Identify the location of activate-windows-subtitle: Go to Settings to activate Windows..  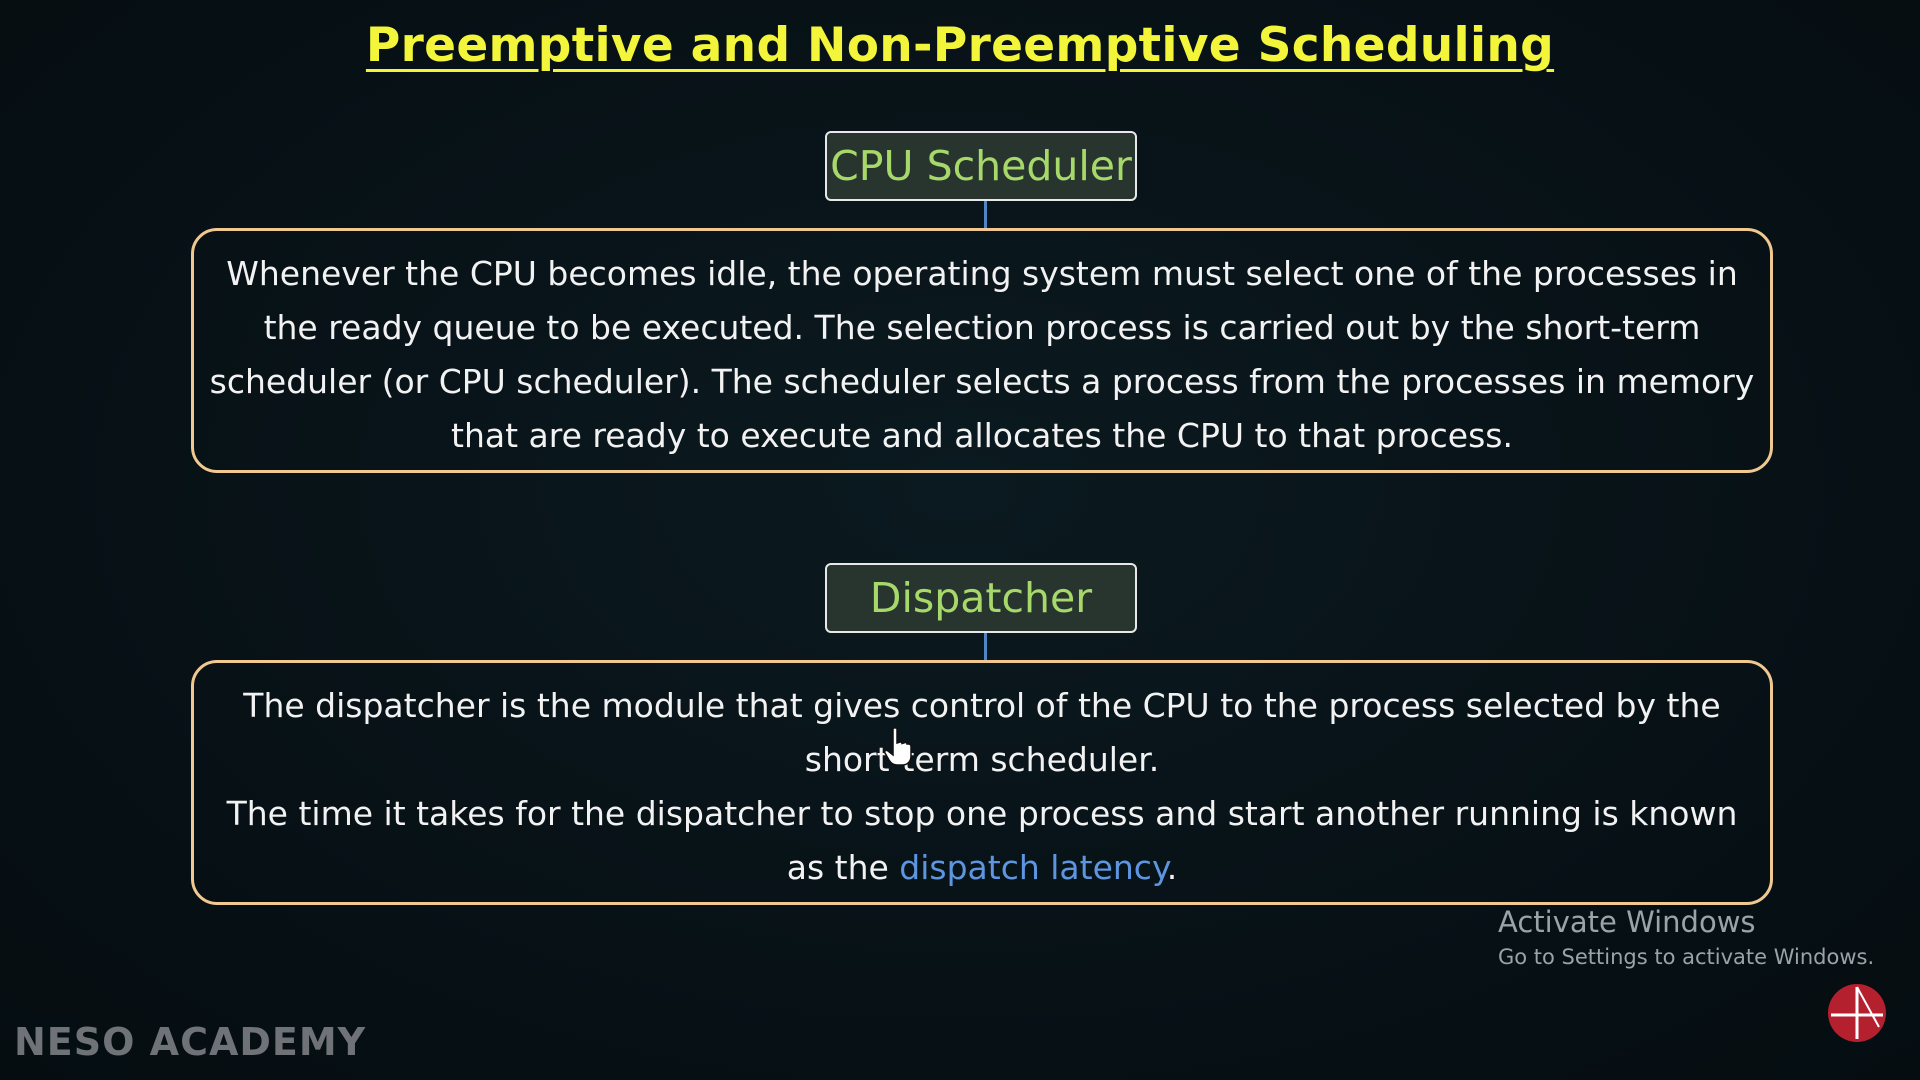
(1686, 957).